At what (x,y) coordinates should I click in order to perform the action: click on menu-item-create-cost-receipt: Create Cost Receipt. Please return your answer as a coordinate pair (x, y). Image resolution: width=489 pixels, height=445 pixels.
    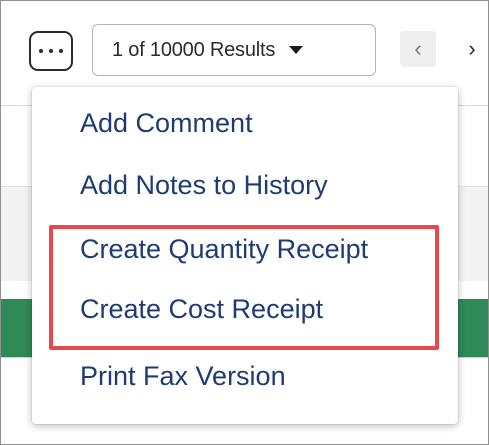
    Looking at the image, I should click on (201, 309).